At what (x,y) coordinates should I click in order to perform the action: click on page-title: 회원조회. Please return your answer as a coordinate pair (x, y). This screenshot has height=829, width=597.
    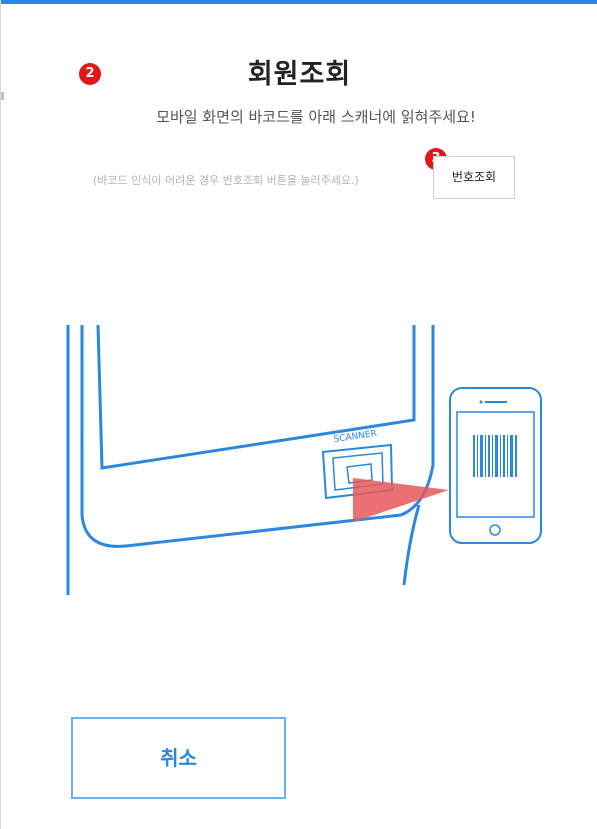
    Looking at the image, I should click on (299, 74).